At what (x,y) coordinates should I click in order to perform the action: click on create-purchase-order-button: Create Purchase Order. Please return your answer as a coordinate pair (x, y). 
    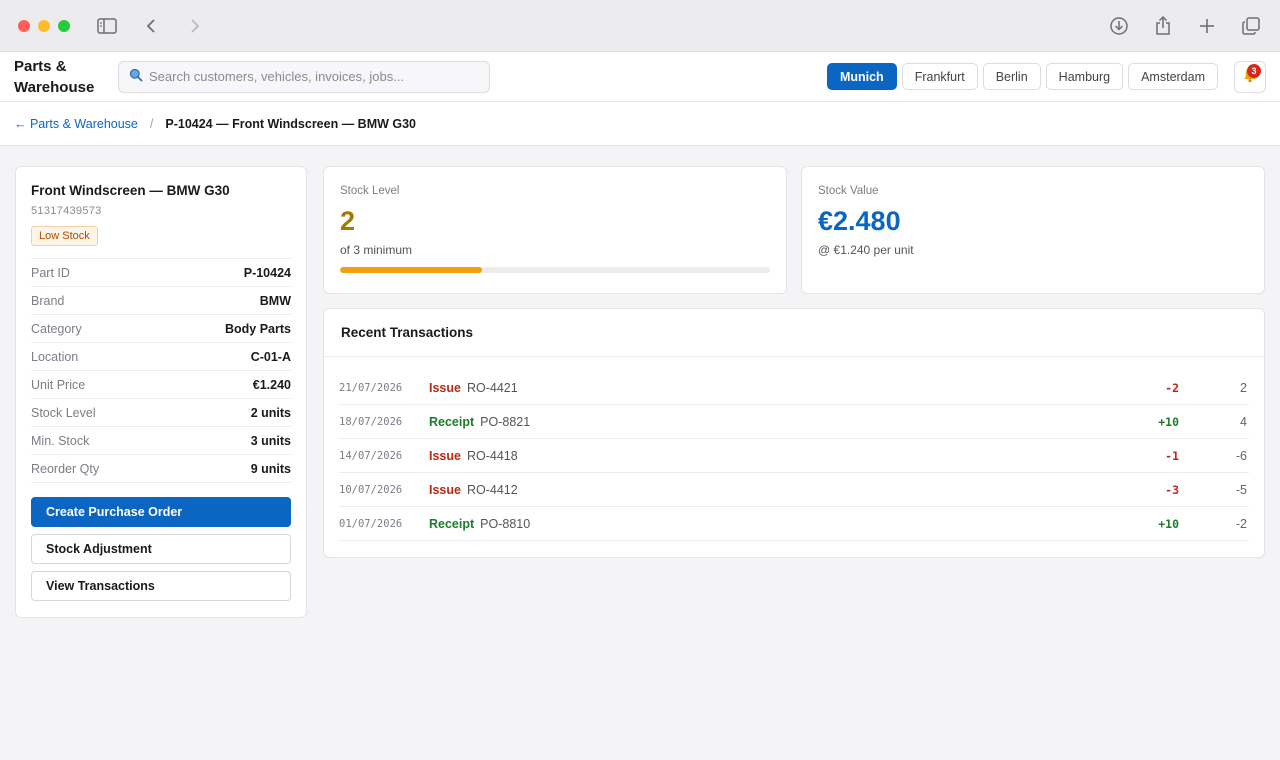
    Looking at the image, I should click on (161, 512).